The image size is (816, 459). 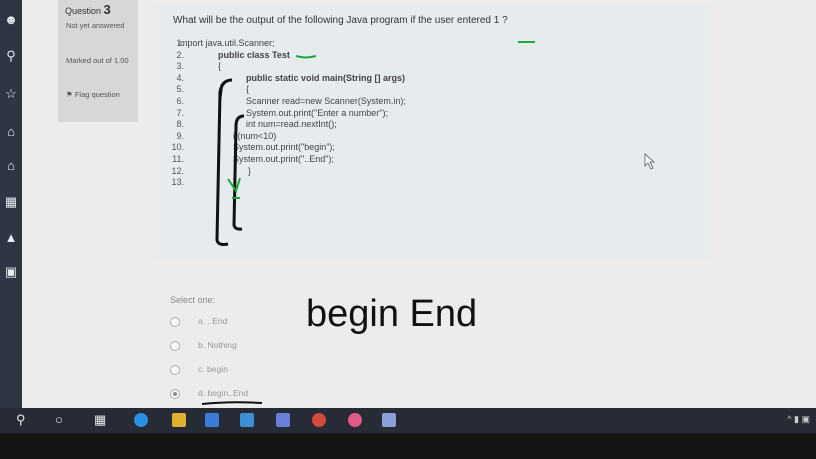 I want to click on graduation-cap-icon: ▲, so click(x=11, y=238).